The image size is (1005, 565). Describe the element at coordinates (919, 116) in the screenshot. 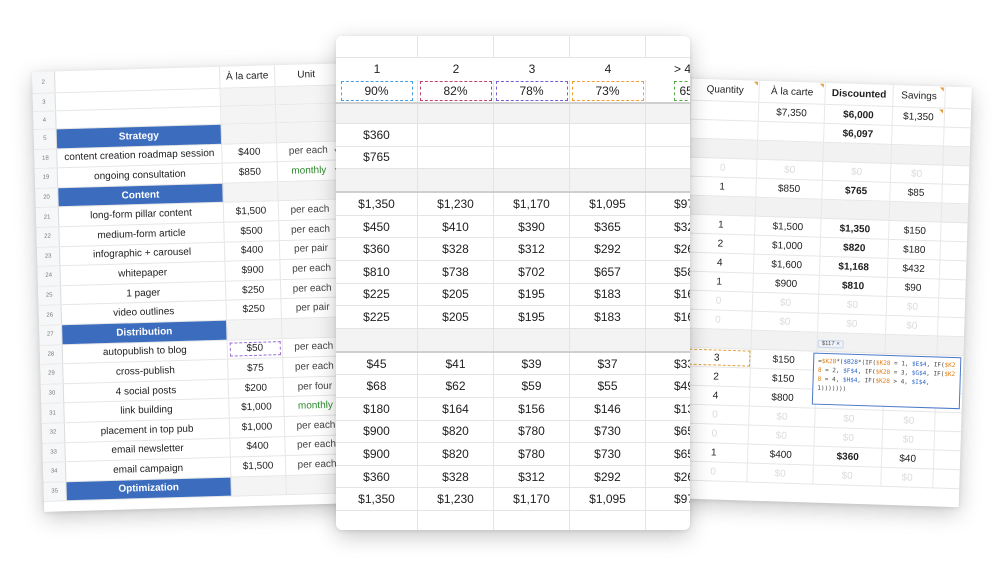

I see `summary-cell: $1,350` at that location.